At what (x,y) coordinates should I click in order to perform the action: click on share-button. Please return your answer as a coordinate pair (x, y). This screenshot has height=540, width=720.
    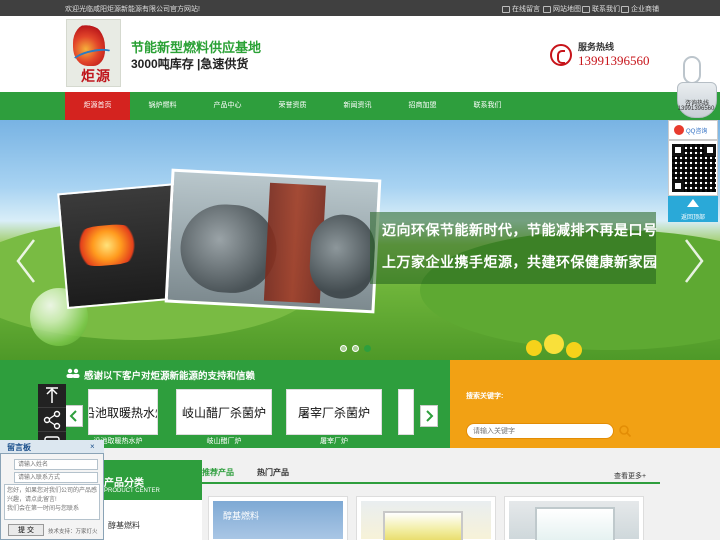
    Looking at the image, I should click on (52, 420).